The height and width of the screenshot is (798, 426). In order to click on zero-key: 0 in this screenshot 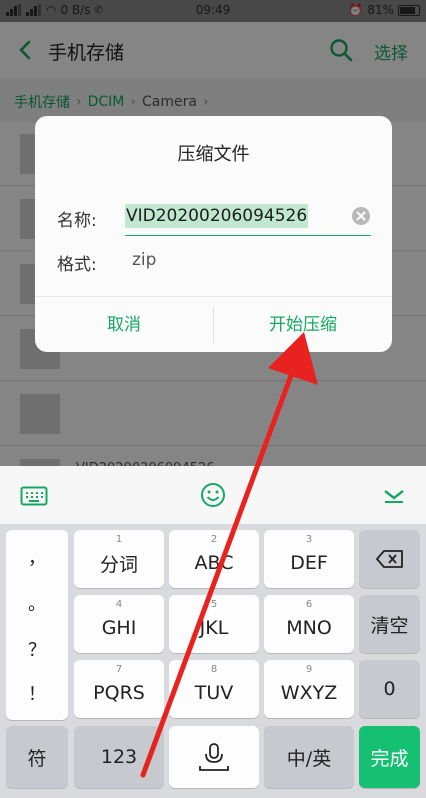, I will do `click(389, 689)`.